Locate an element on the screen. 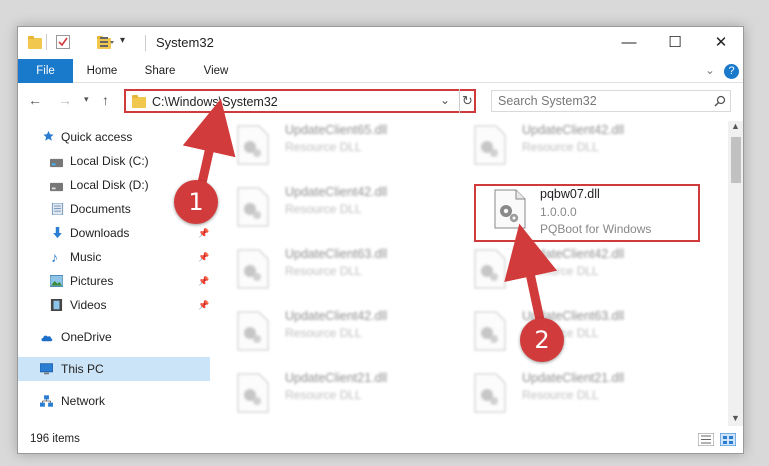 The image size is (769, 466). arrow-to-address-bar is located at coordinates (209, 141).